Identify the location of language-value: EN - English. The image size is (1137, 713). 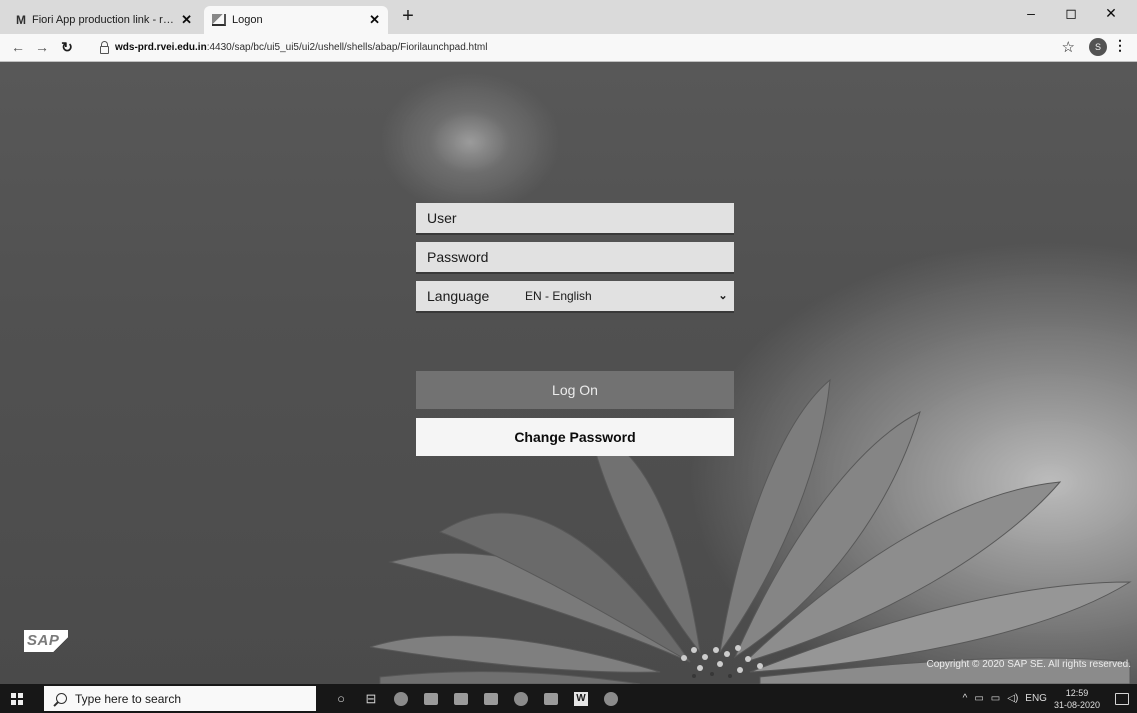
(558, 296).